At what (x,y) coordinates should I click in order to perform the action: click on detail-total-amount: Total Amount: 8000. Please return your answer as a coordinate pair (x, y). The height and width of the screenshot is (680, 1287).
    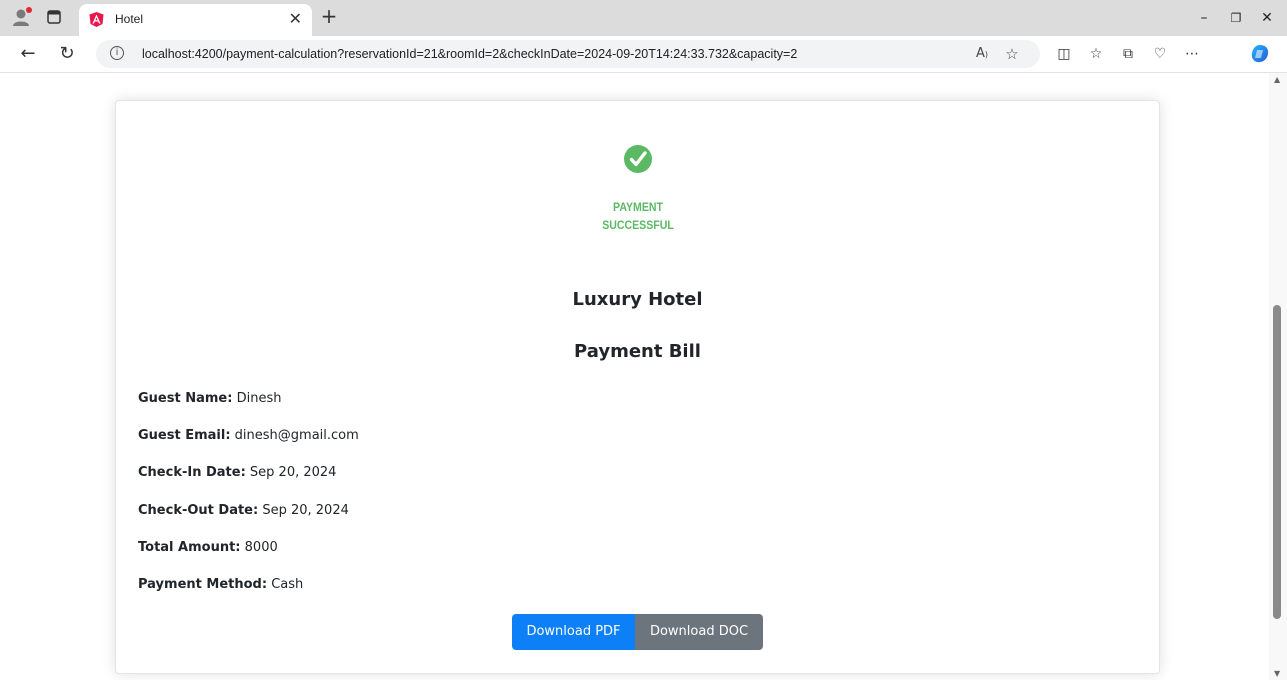
    Looking at the image, I should click on (208, 547).